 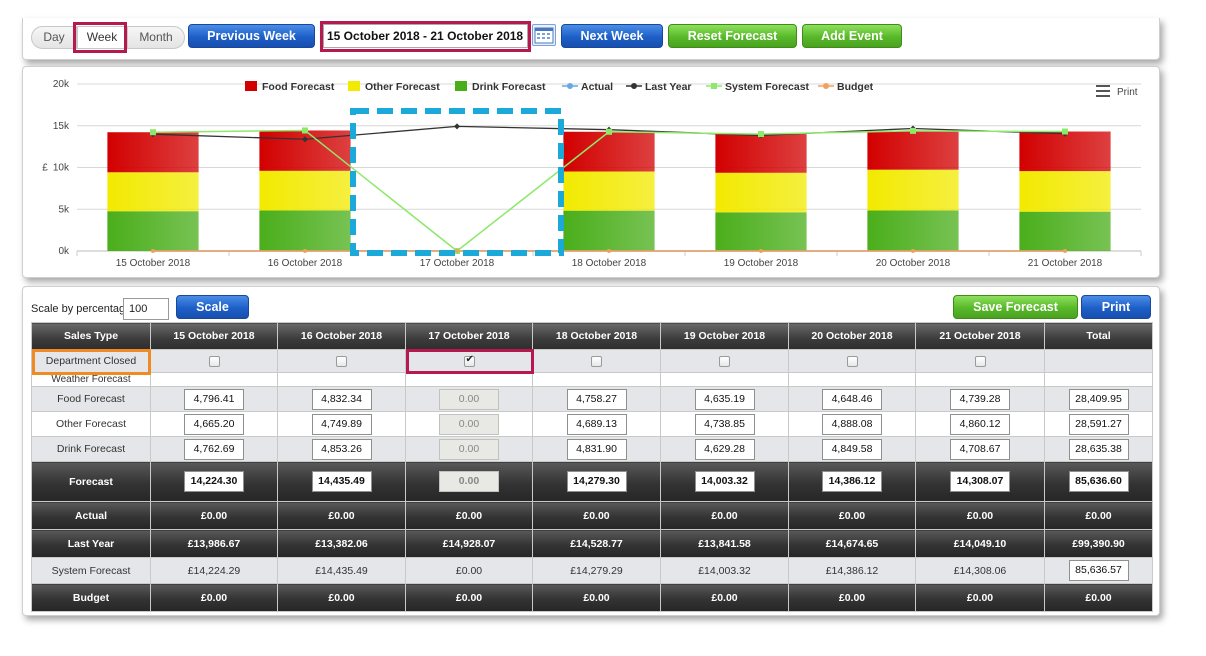 I want to click on other-value-input: 4,749.89, so click(x=341, y=424).